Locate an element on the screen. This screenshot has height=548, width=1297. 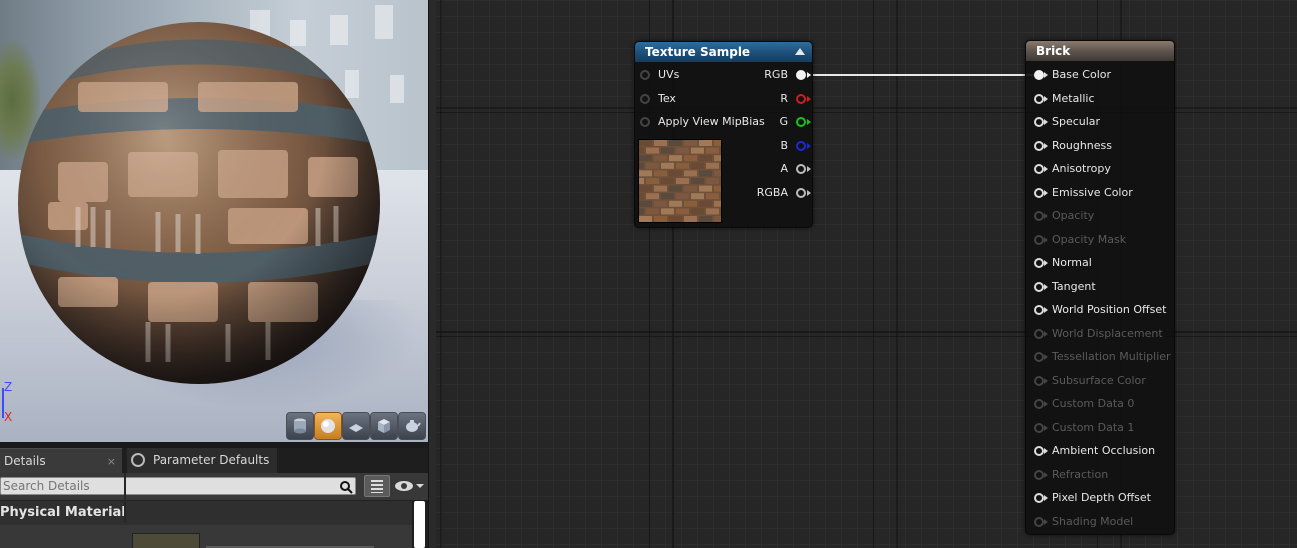
pin-label: Metallic is located at coordinates (1073, 98).